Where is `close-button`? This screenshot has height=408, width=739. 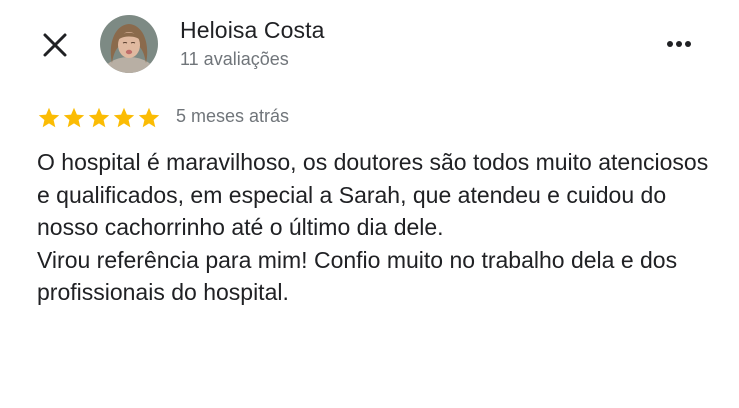
close-button is located at coordinates (55, 45).